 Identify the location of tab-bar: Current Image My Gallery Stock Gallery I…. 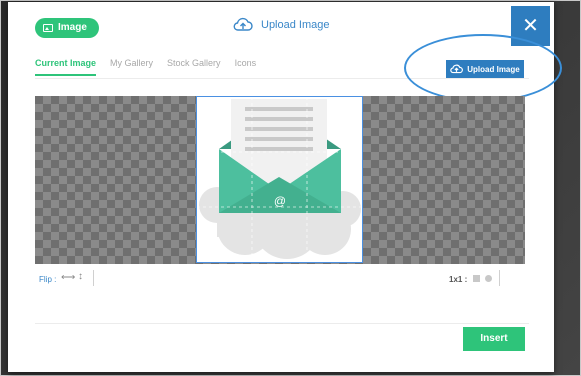
(145, 67).